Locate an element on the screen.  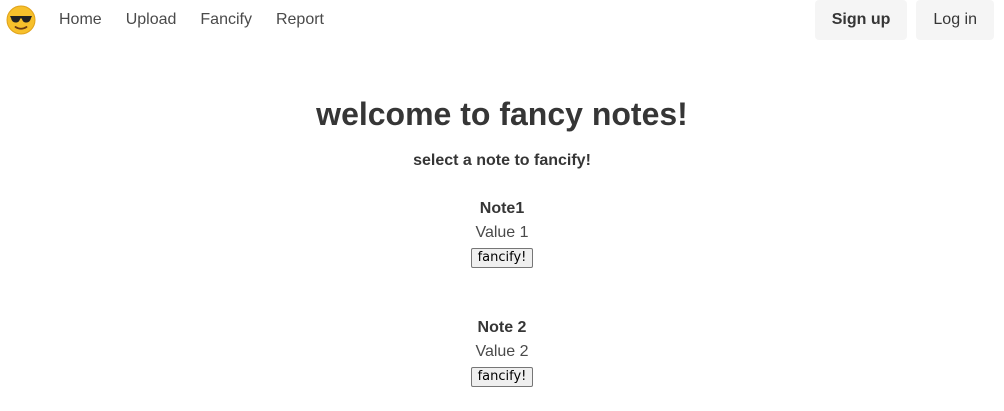
nav-link-report: Report is located at coordinates (300, 20).